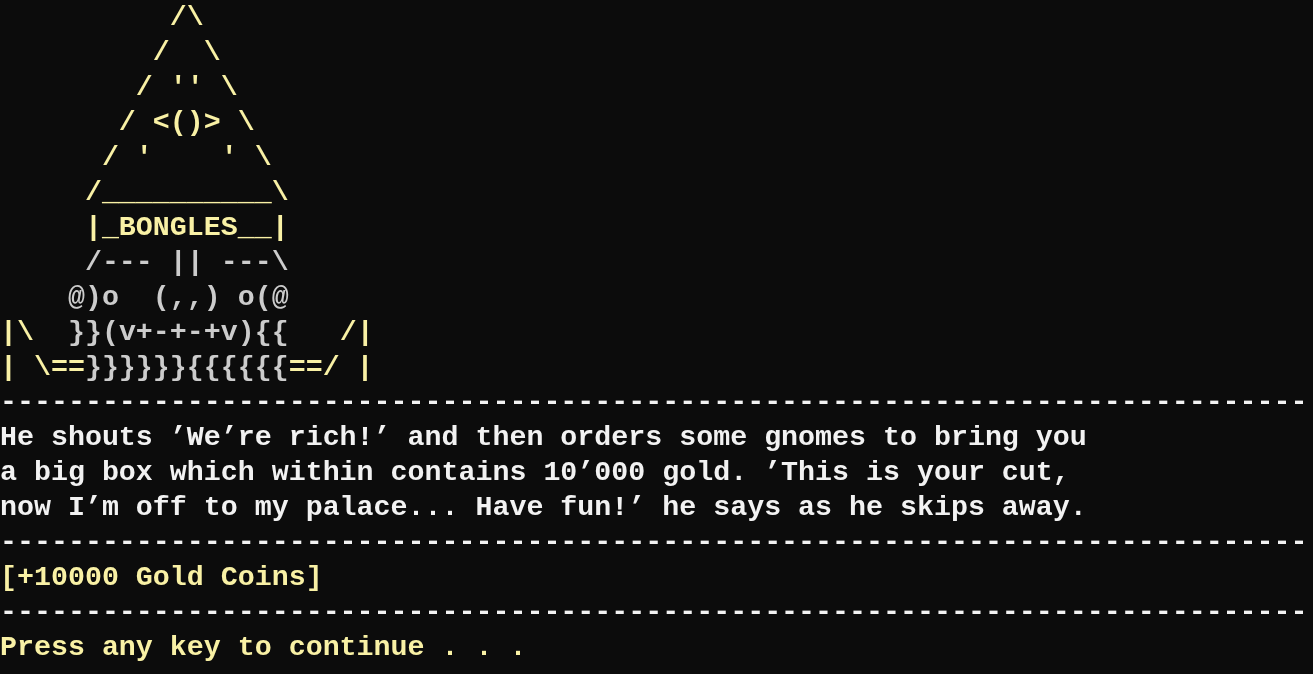 This screenshot has height=674, width=1313. Describe the element at coordinates (177, 297) in the screenshot. I see `ascii-art-line: @)o (,,) o(@` at that location.